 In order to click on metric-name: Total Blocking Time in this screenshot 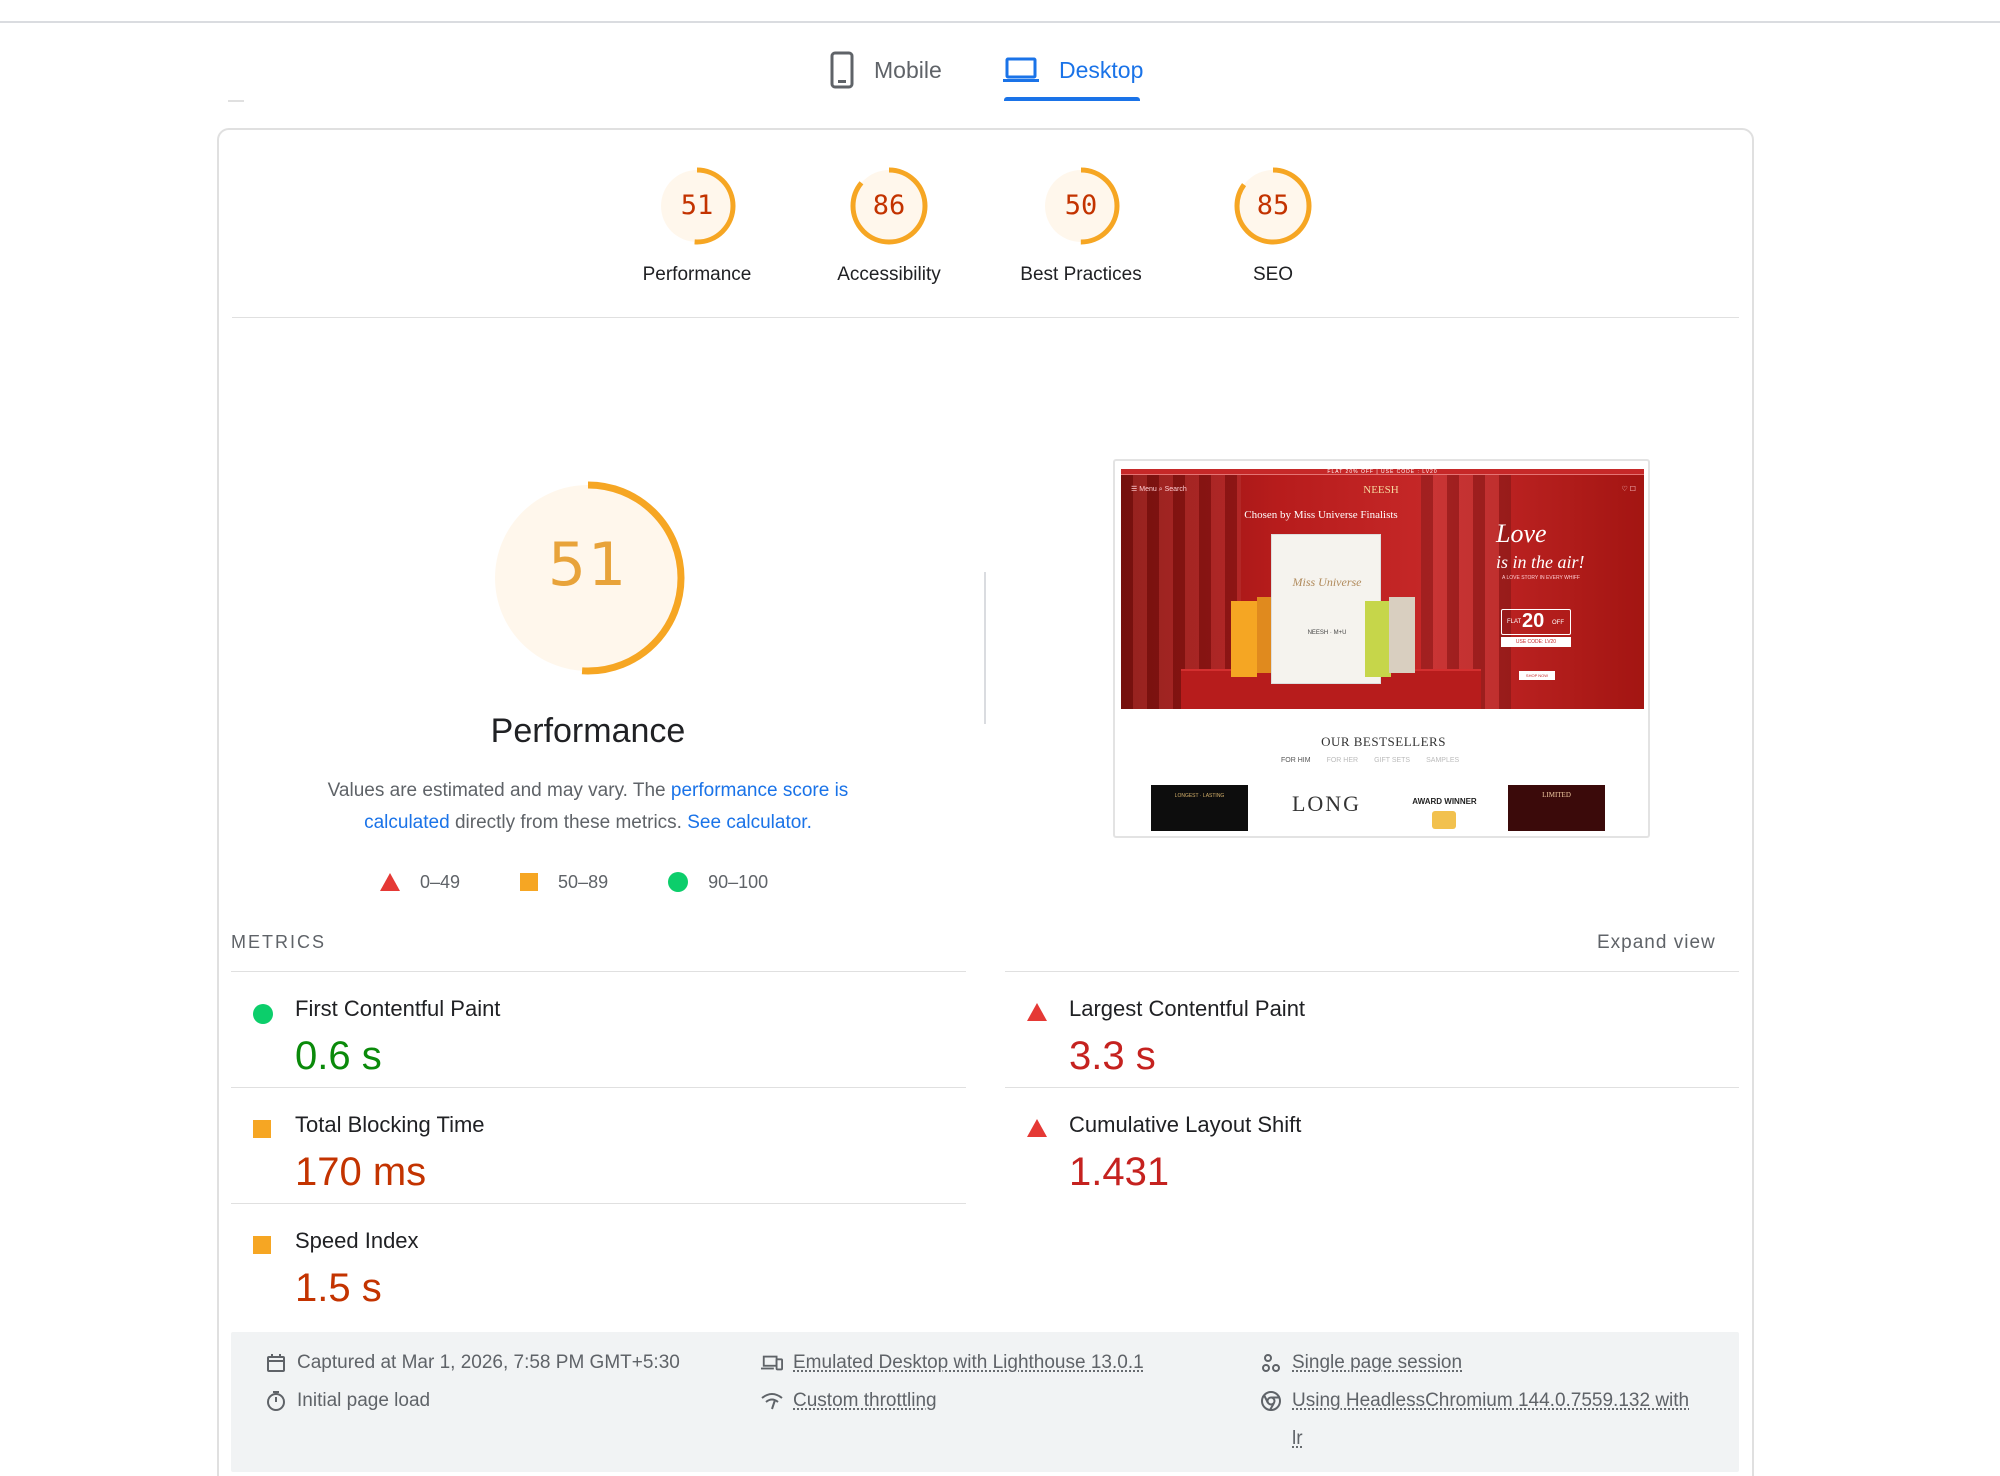, I will do `click(390, 1125)`.